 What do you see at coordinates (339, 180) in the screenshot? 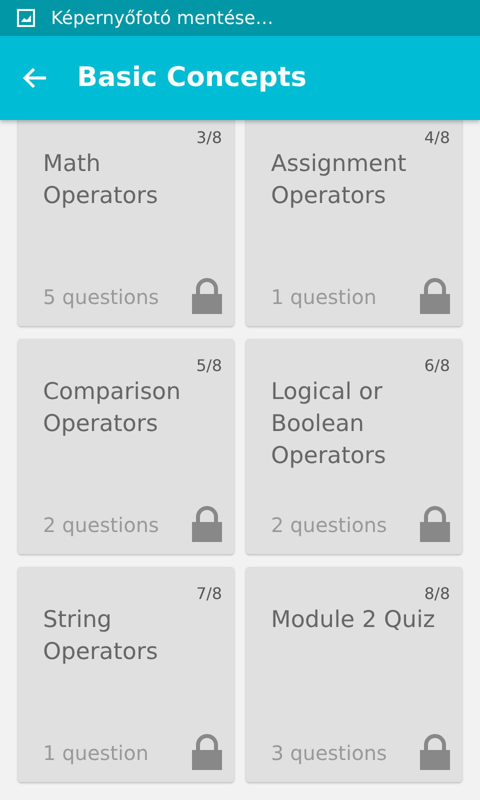
I see `lesson-title: Assignment Operators` at bounding box center [339, 180].